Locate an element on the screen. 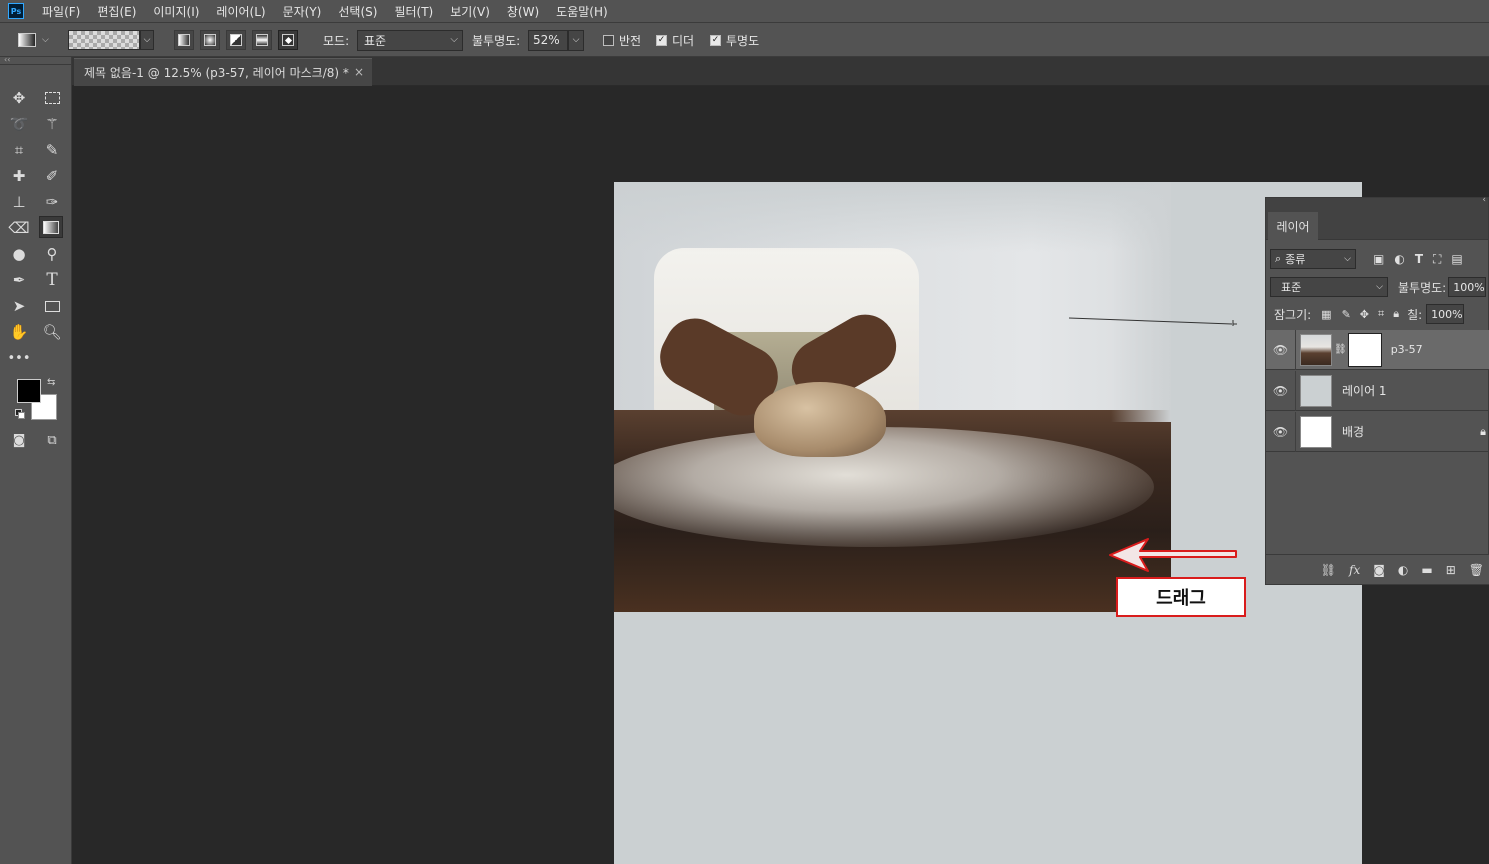 Image resolution: width=1489 pixels, height=864 pixels. crop-tool-icon: ⌗ is located at coordinates (19, 150).